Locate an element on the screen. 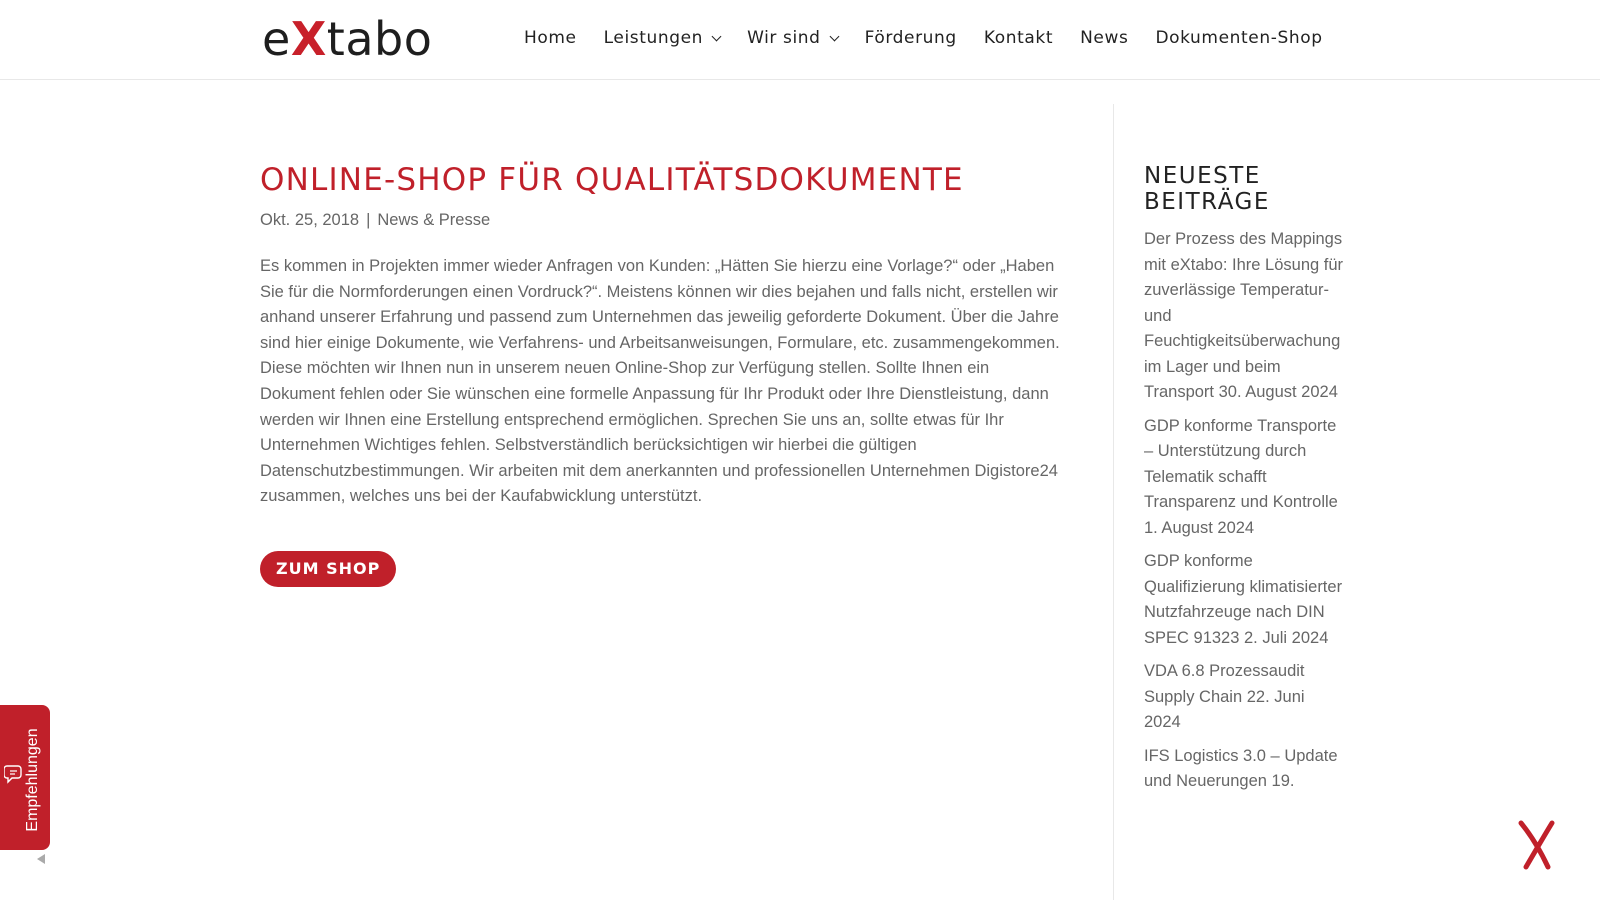 This screenshot has width=1600, height=900. nav-label: Dokumenten-Shop is located at coordinates (1239, 38).